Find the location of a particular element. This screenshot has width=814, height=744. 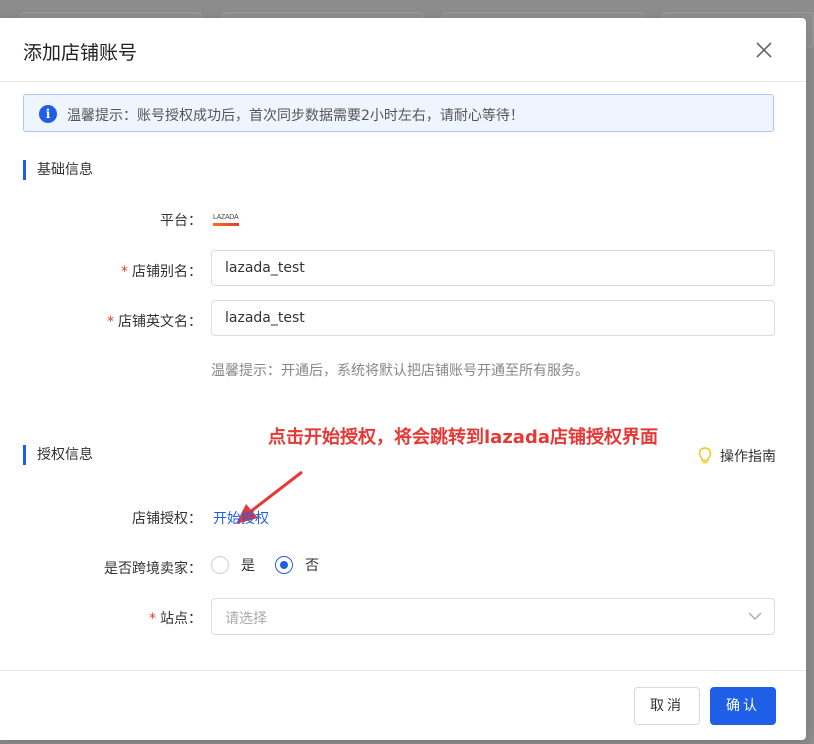

chevron-down-icon is located at coordinates (755, 616).